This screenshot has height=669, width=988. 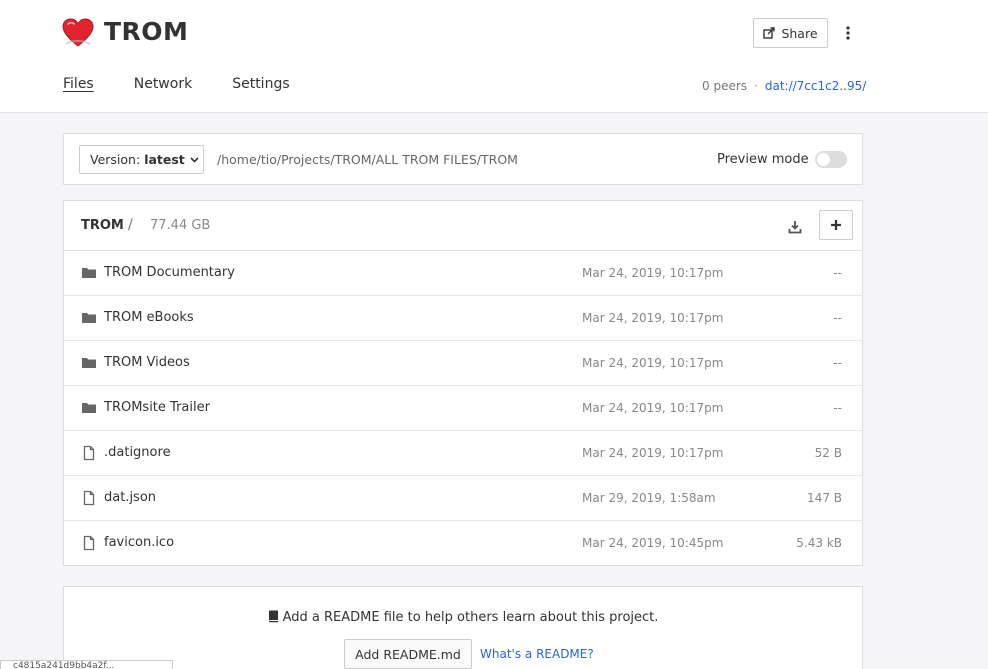 I want to click on share-icon, so click(x=769, y=33).